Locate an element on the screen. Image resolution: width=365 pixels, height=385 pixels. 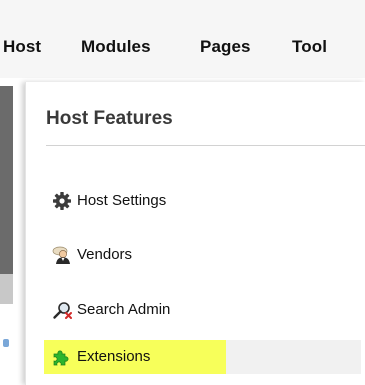
feature-label: Vendors is located at coordinates (105, 254).